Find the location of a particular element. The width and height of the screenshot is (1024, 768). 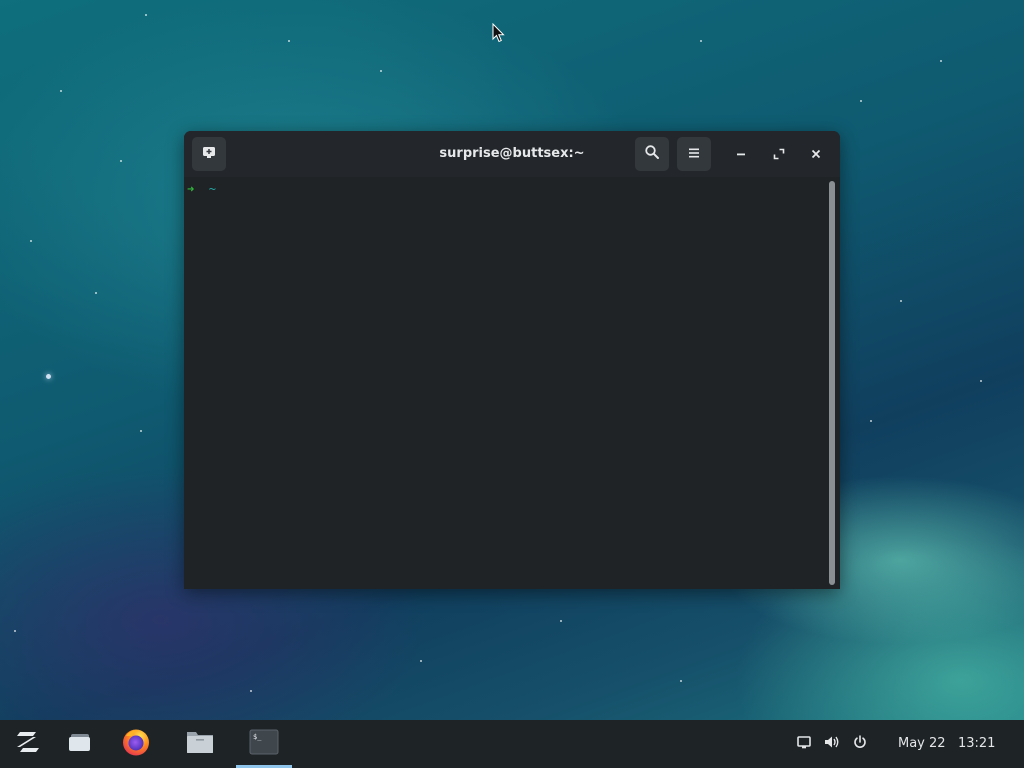

search-icon is located at coordinates (652, 154).